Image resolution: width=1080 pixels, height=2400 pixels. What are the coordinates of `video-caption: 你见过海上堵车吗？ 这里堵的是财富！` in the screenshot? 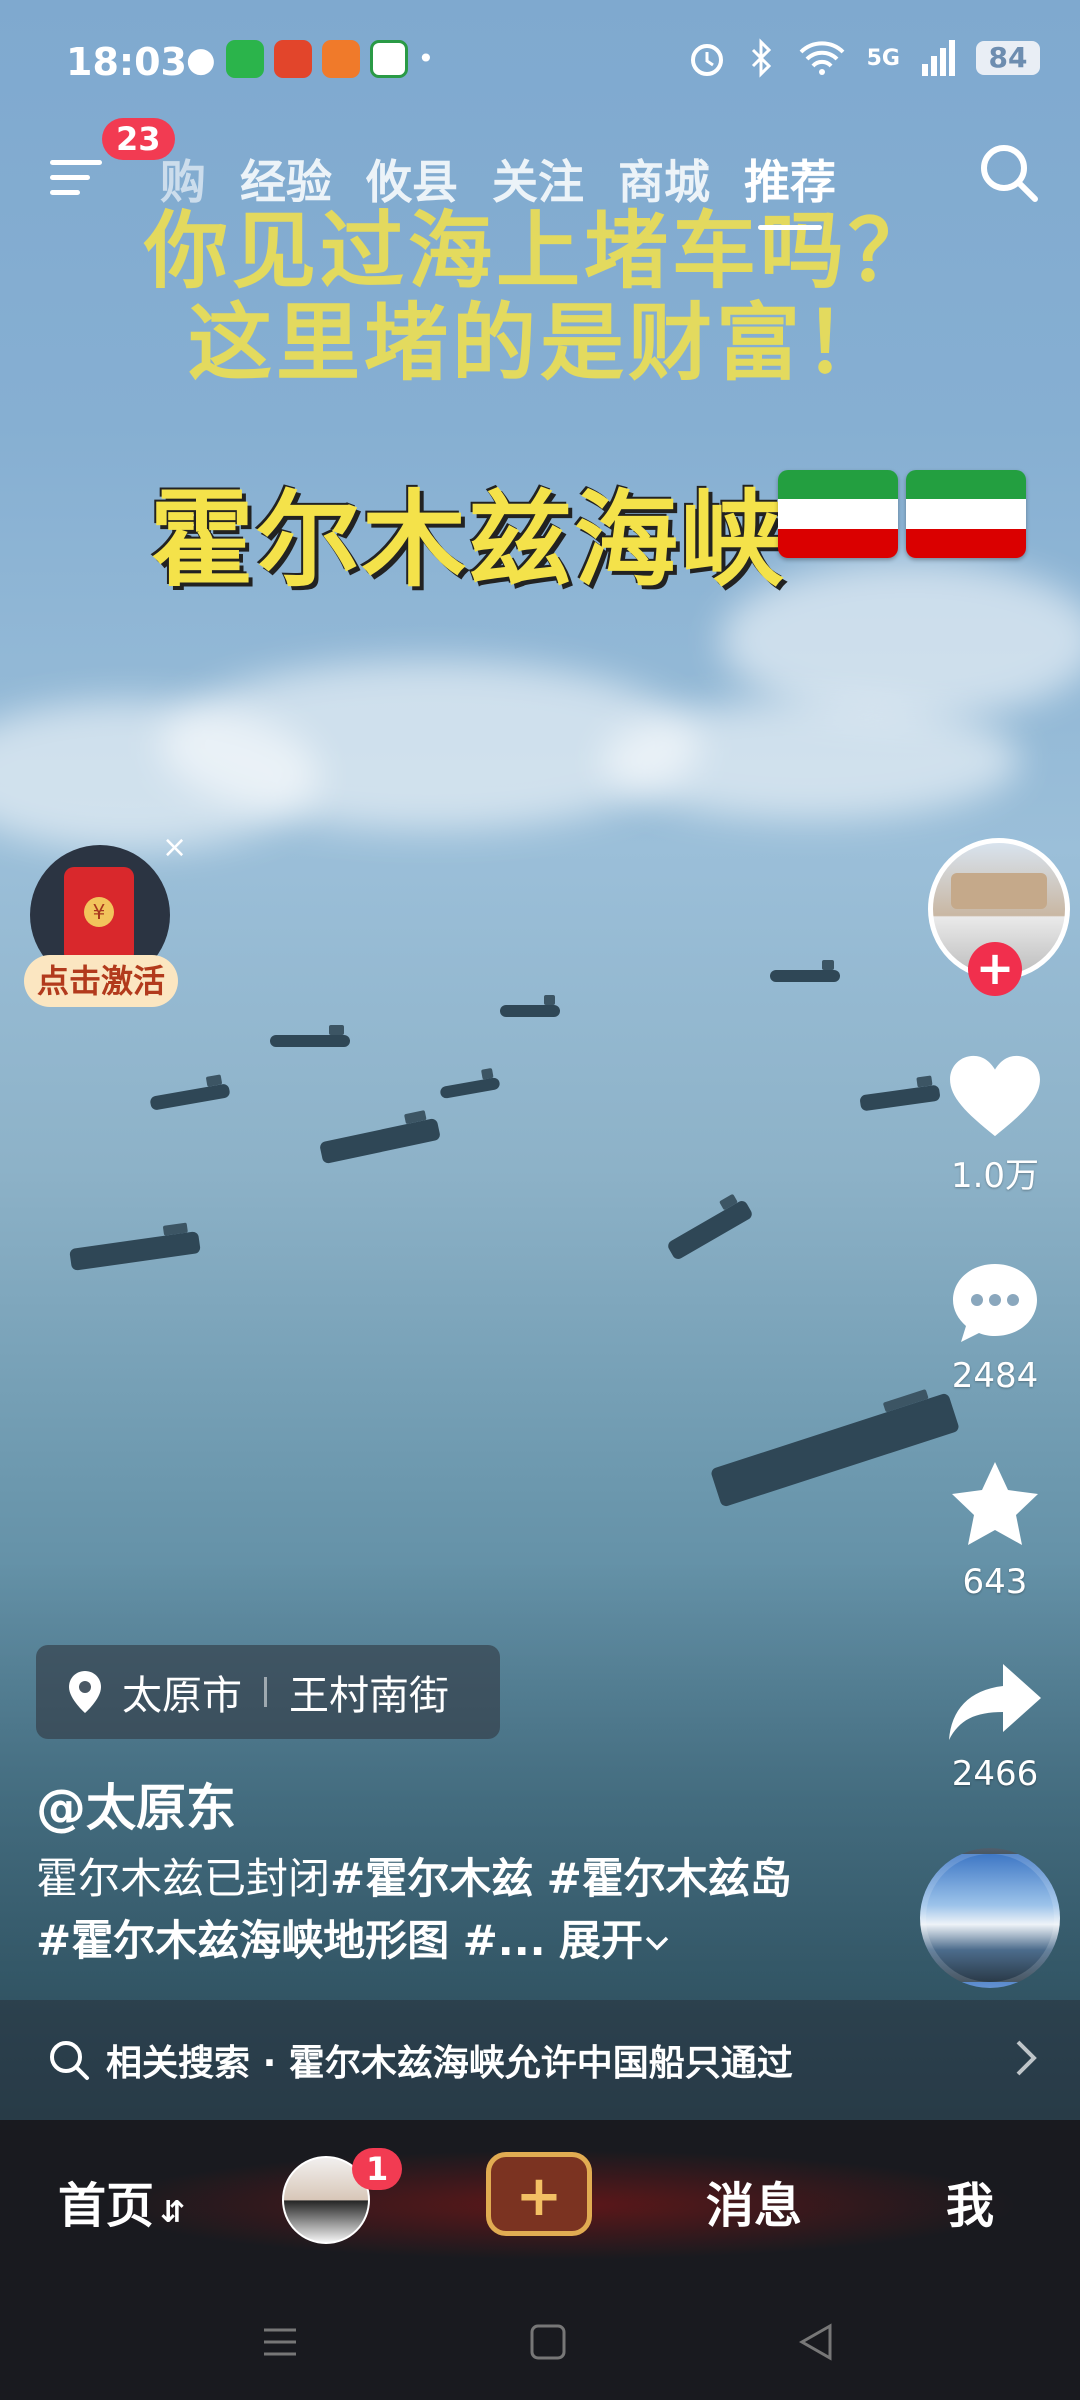 It's located at (540, 297).